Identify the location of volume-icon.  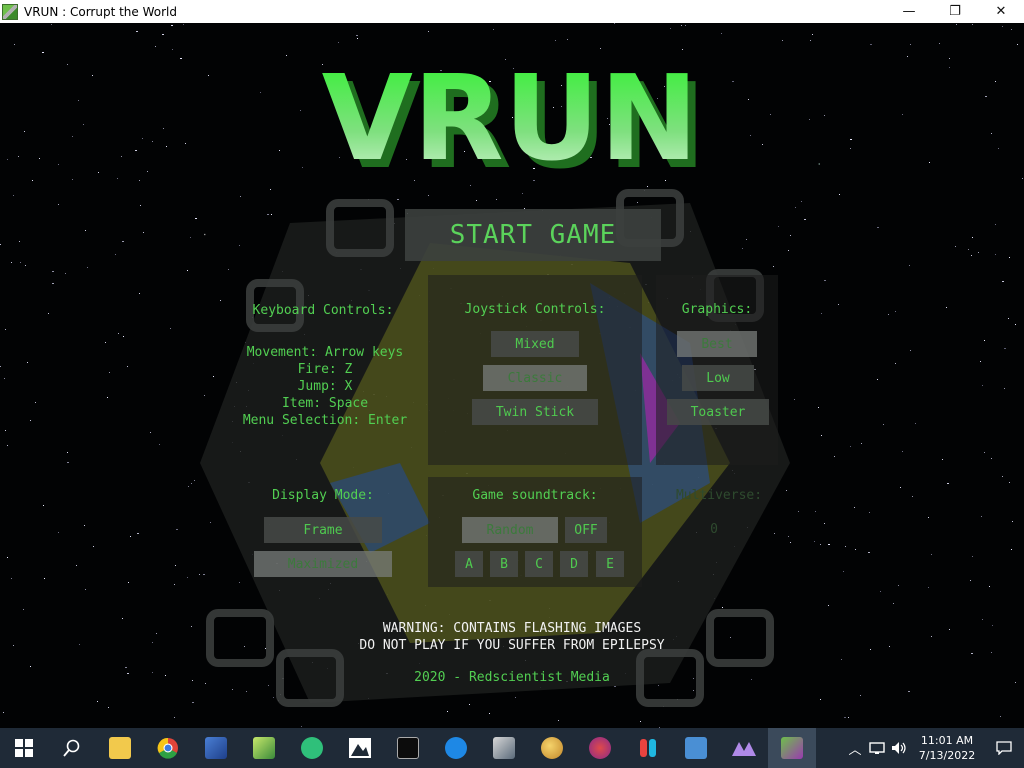
(899, 748).